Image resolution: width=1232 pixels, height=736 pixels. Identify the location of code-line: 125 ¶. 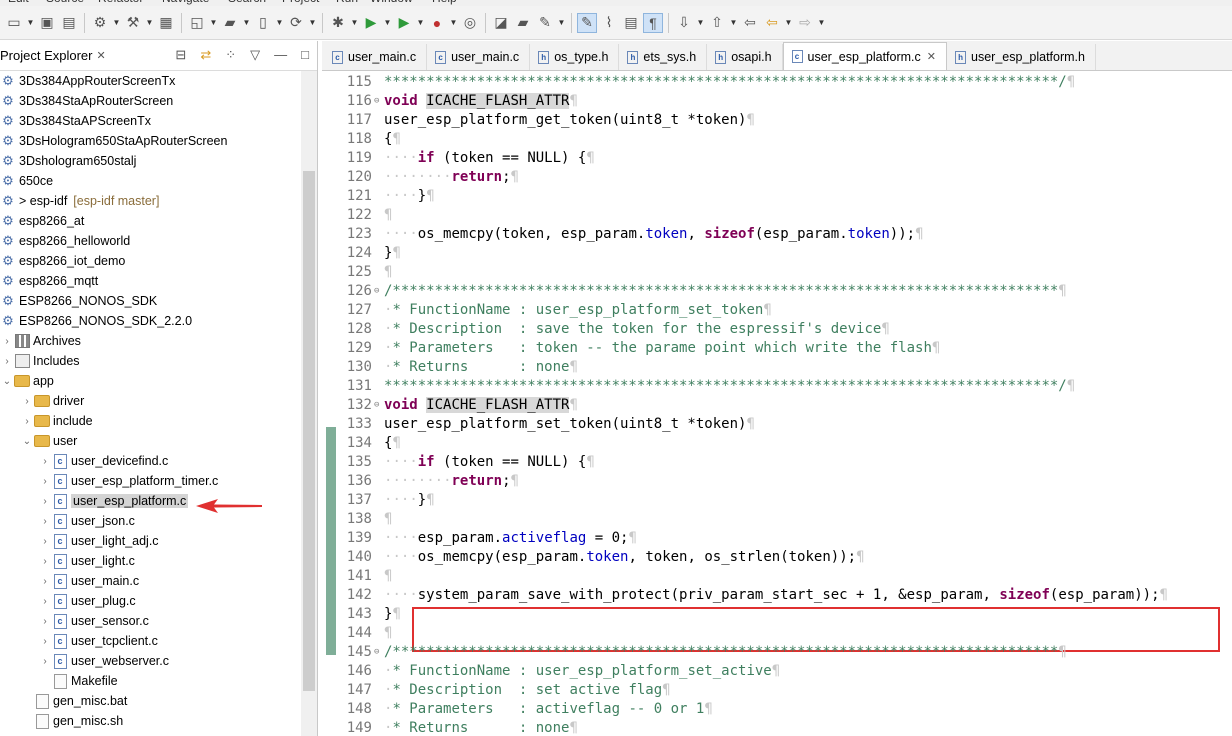
(357, 271).